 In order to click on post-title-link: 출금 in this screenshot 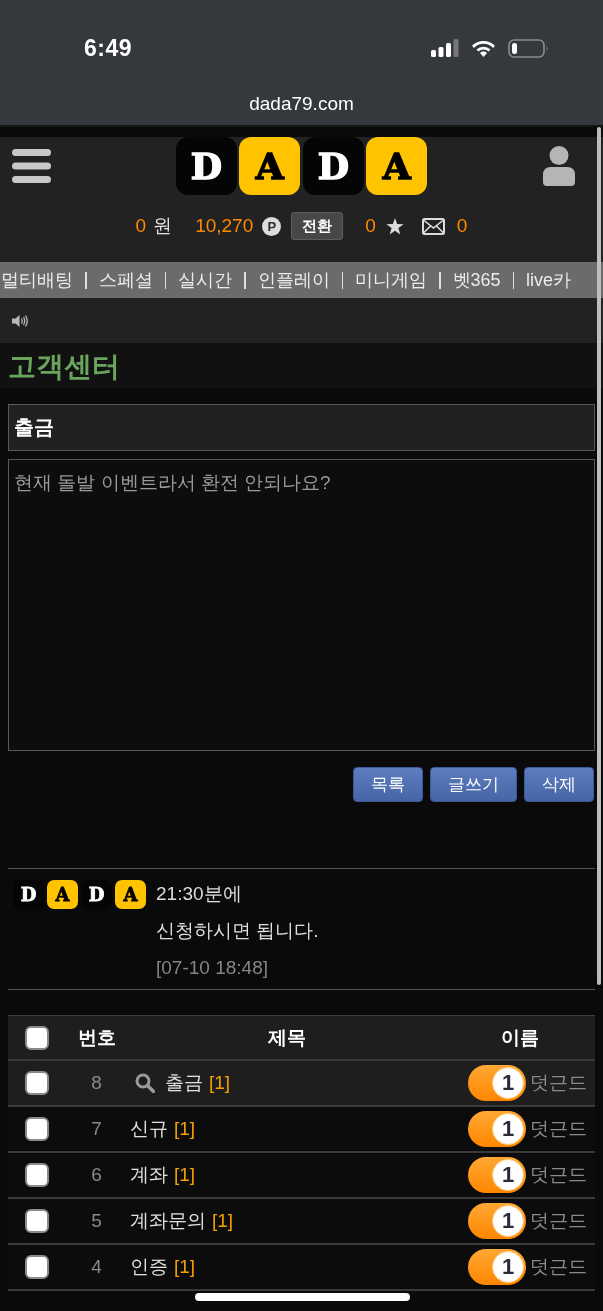, I will do `click(184, 1083)`.